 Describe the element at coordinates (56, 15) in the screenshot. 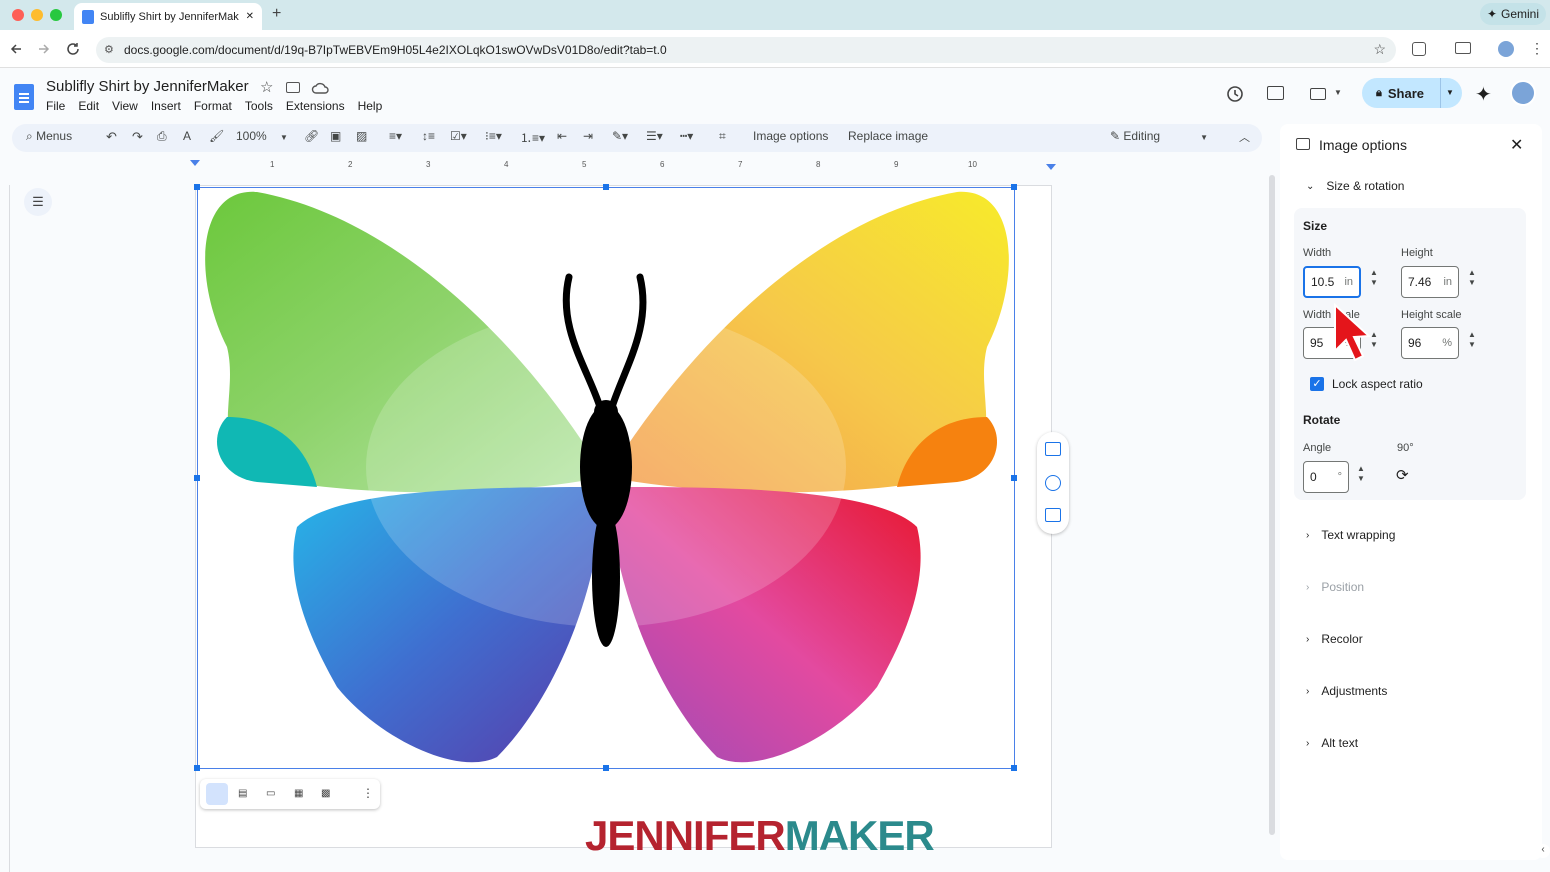

I see `maximize-window-button` at that location.